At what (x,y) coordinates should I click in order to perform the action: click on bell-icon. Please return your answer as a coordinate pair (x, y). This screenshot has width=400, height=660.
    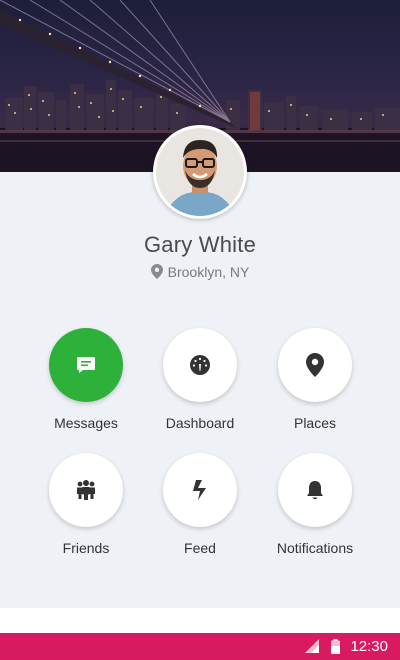
    Looking at the image, I should click on (315, 490).